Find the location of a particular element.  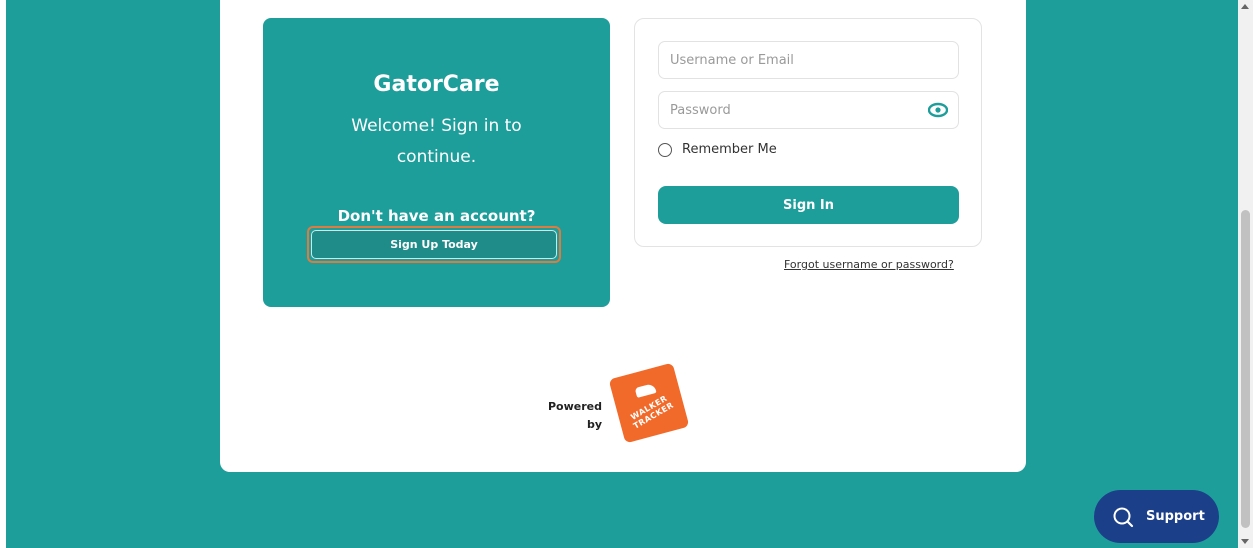

forgot-link: Forgot username or password? is located at coordinates (869, 264).